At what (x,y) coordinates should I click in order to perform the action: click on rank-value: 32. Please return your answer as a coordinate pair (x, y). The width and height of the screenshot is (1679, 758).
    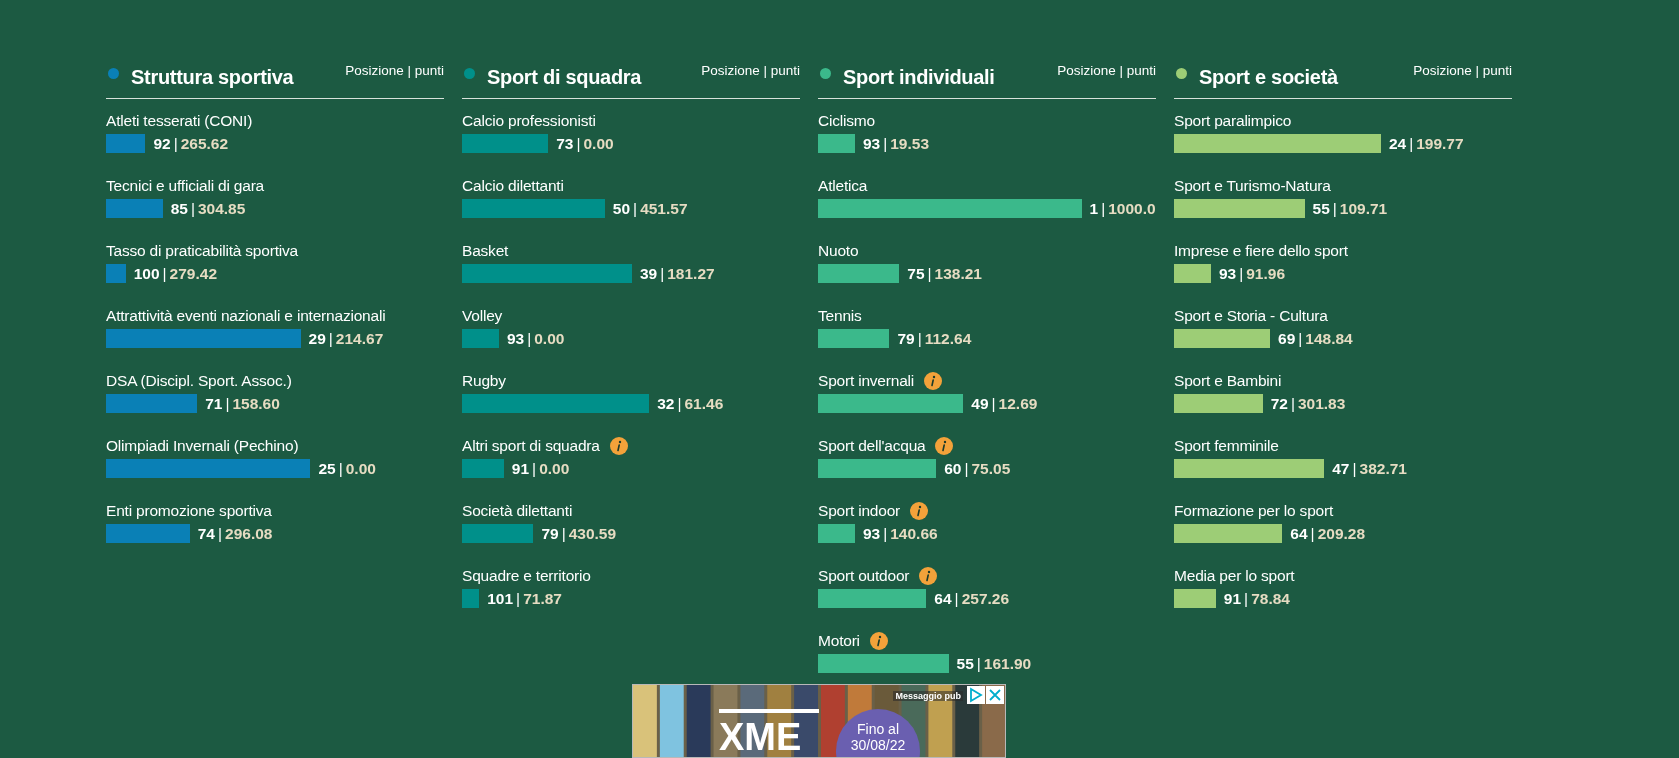
    Looking at the image, I should click on (666, 404).